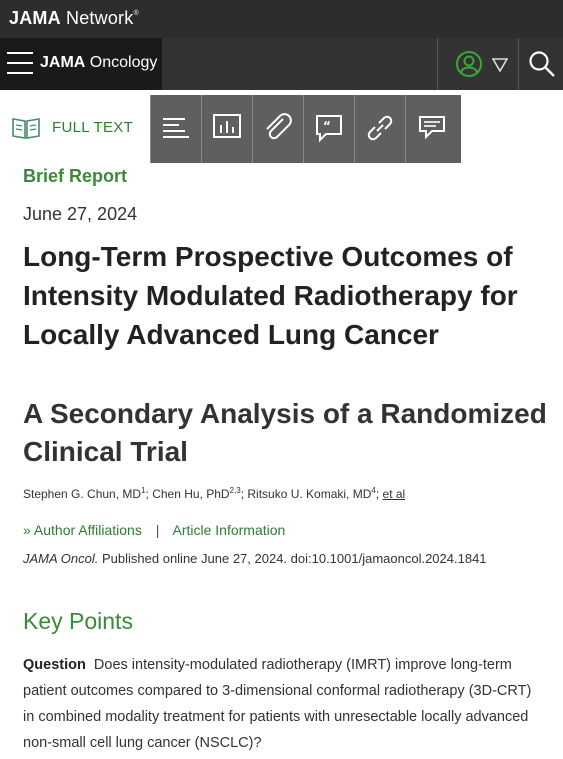  What do you see at coordinates (61, 558) in the screenshot?
I see `citation-journal: JAMA Oncol.` at bounding box center [61, 558].